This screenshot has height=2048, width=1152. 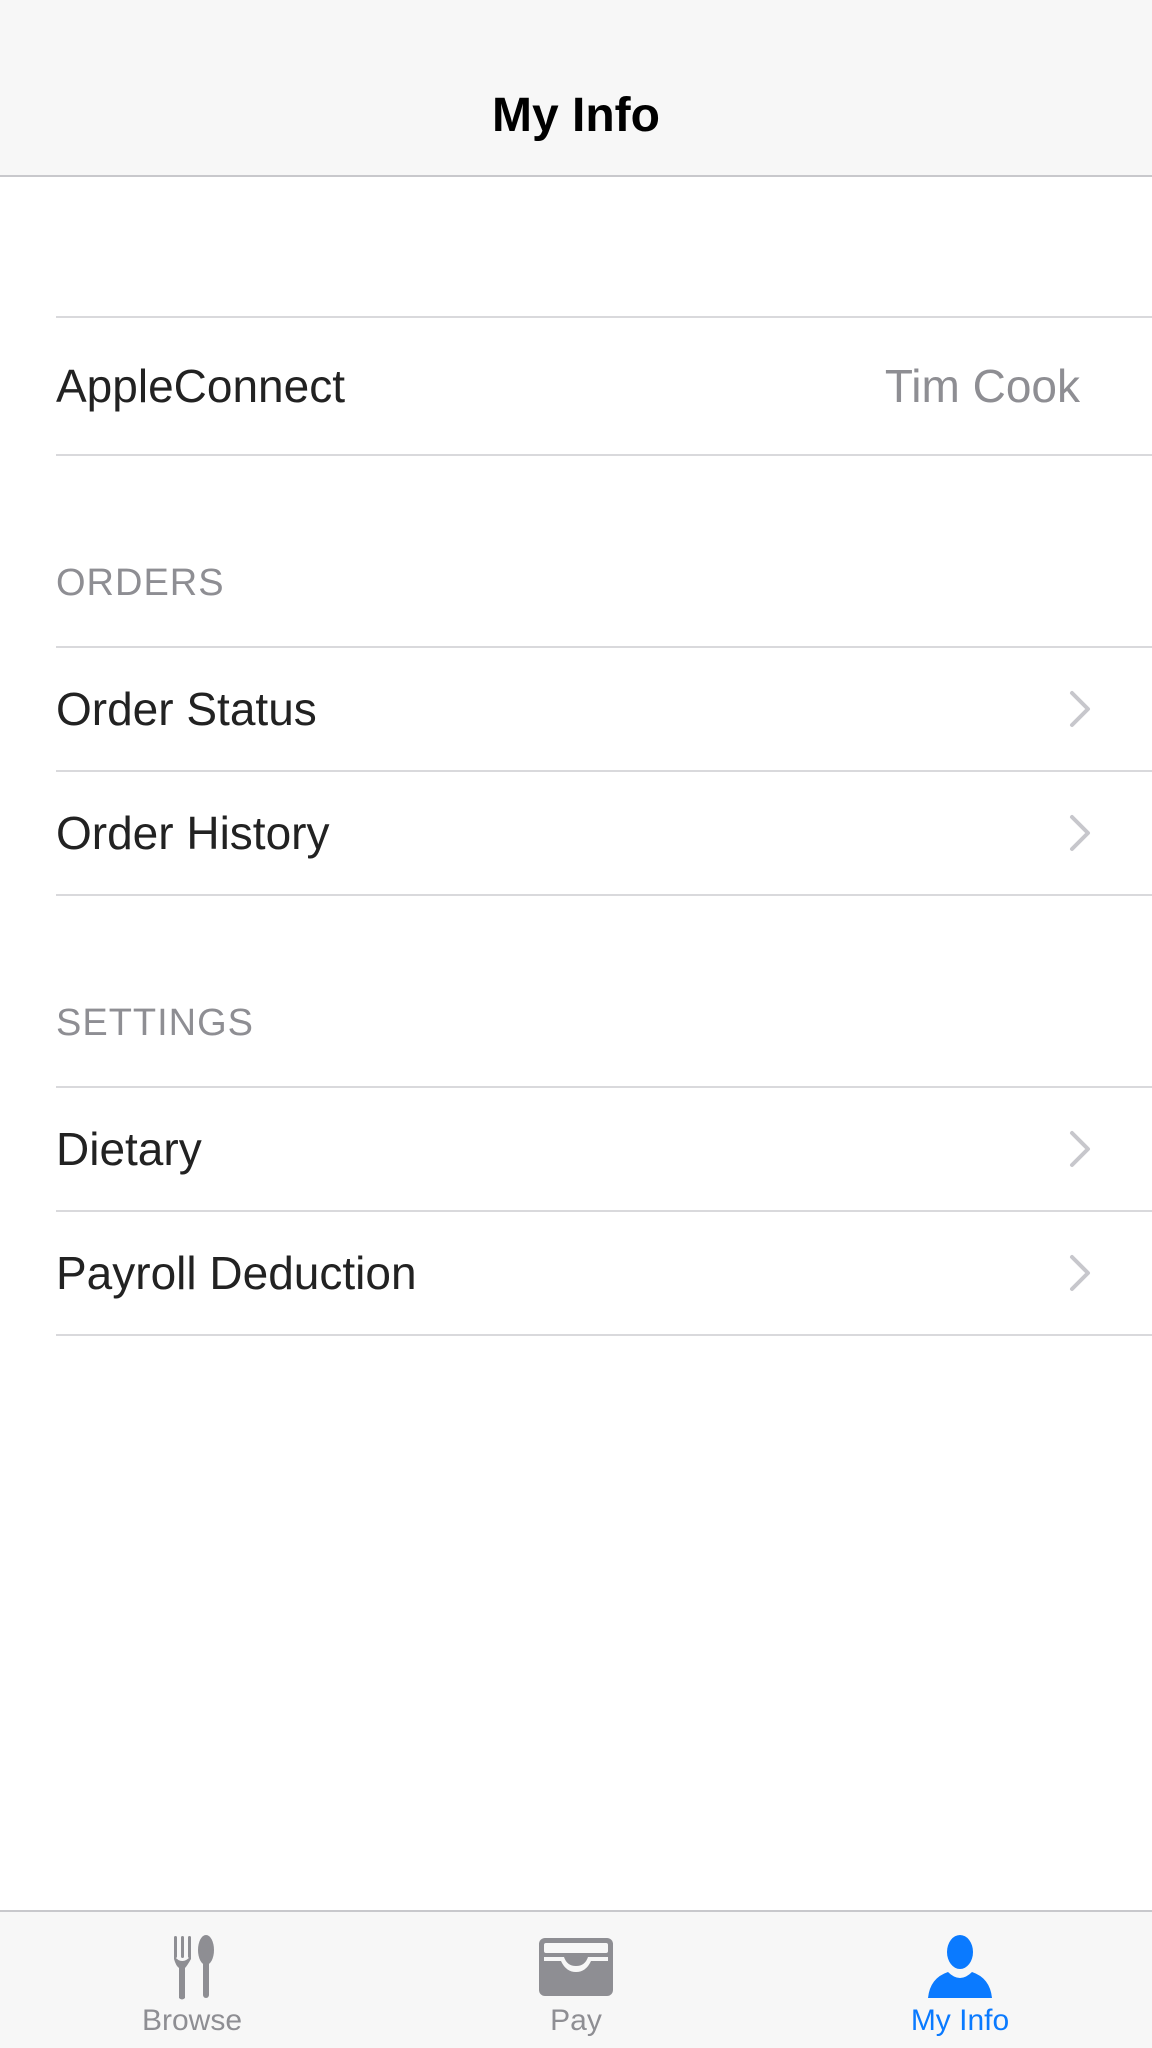 I want to click on fork-spoon-icon, so click(x=194, y=1967).